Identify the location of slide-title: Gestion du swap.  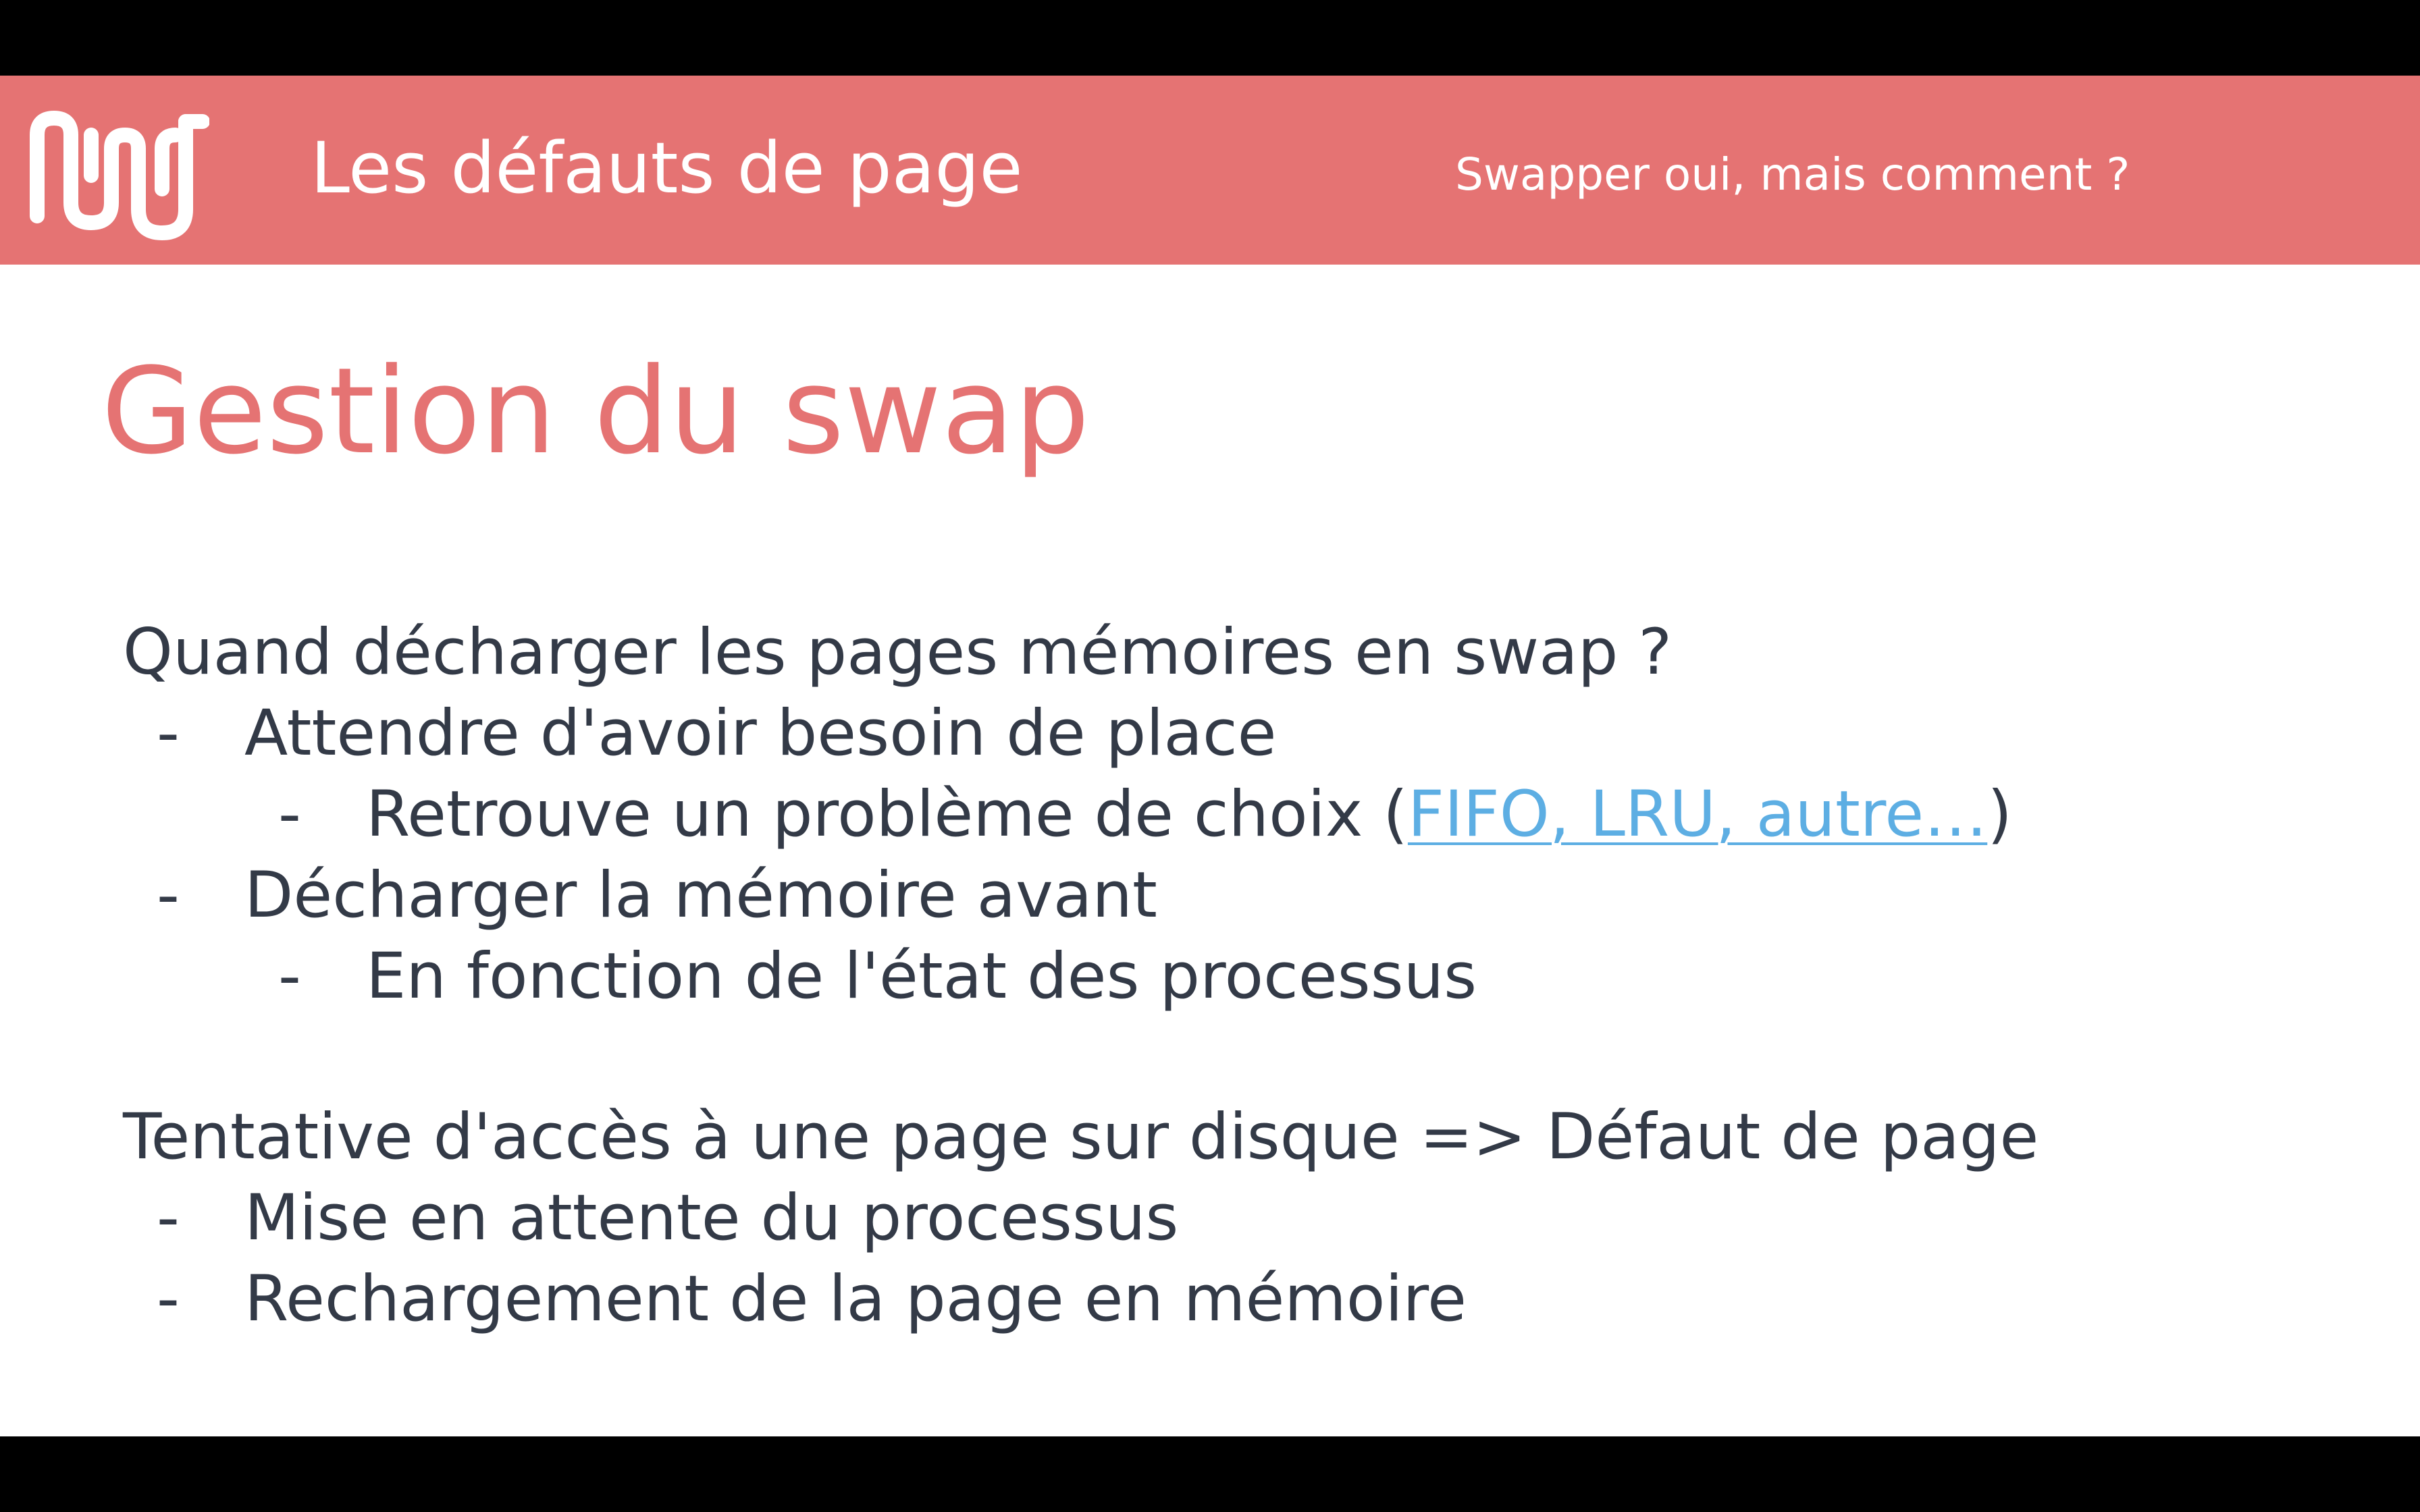
(595, 411).